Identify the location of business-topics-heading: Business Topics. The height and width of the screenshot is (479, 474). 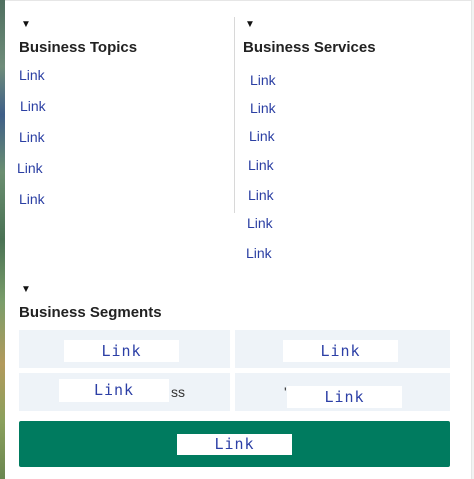
(78, 47).